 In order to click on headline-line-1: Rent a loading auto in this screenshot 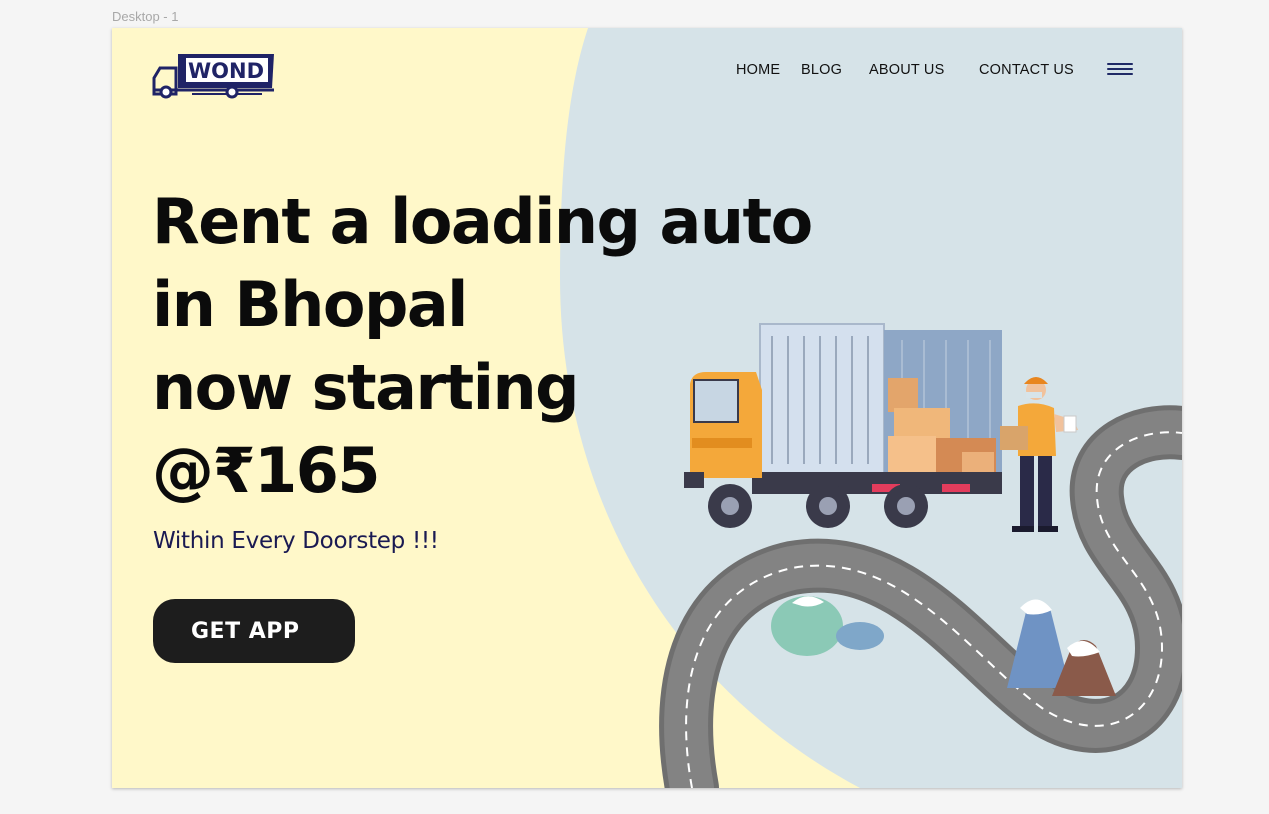, I will do `click(482, 221)`.